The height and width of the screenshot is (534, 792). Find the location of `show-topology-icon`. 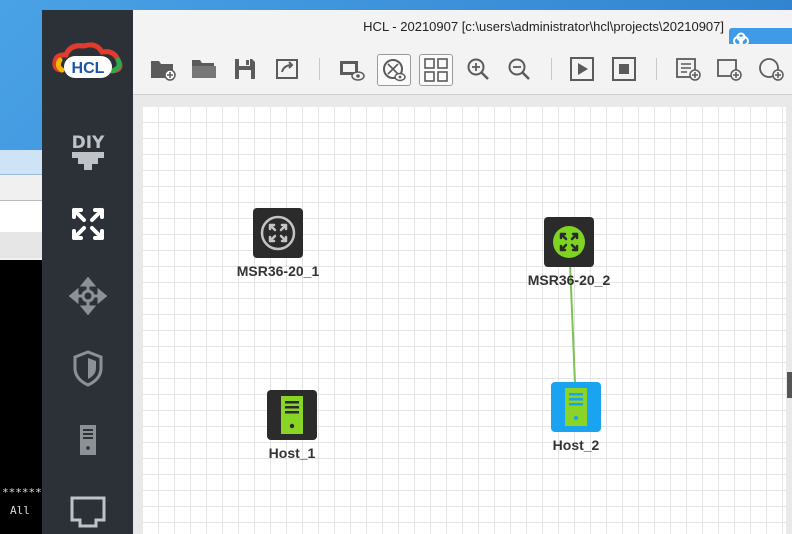

show-topology-icon is located at coordinates (394, 70).